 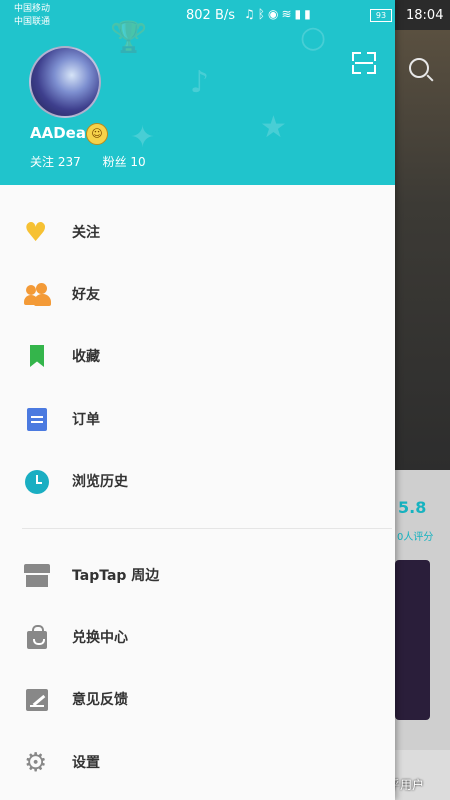 I want to click on rating-count: 0人评分, so click(x=415, y=537).